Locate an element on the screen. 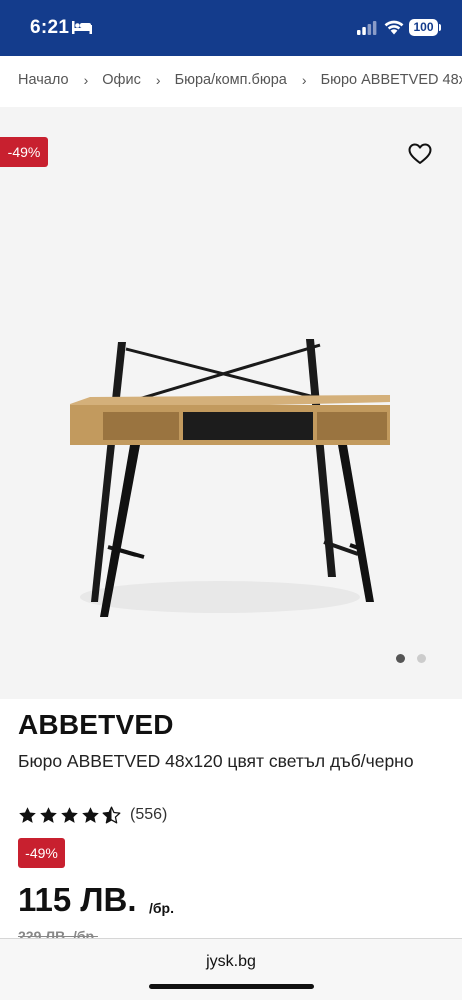  rating: (556) is located at coordinates (92, 815).